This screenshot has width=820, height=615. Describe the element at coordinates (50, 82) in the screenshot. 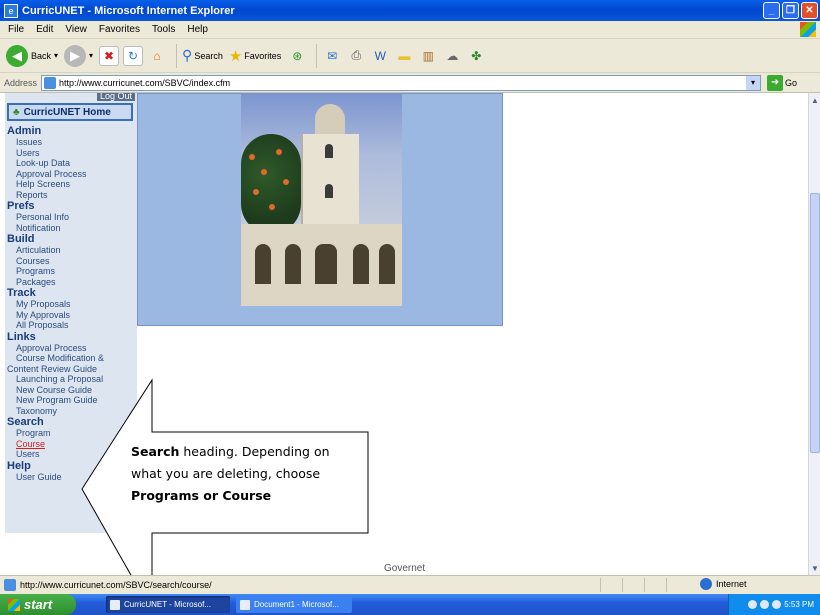

I see `page-icon` at that location.